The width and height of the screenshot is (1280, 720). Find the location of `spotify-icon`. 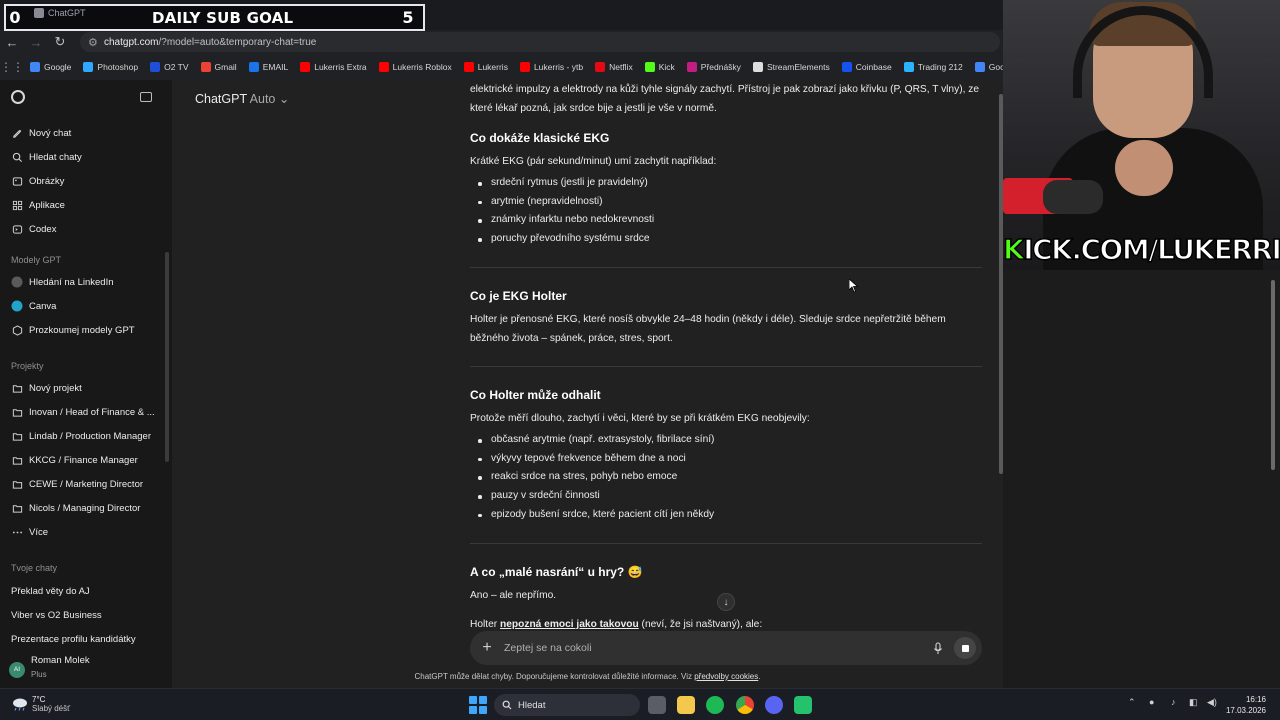

spotify-icon is located at coordinates (715, 705).